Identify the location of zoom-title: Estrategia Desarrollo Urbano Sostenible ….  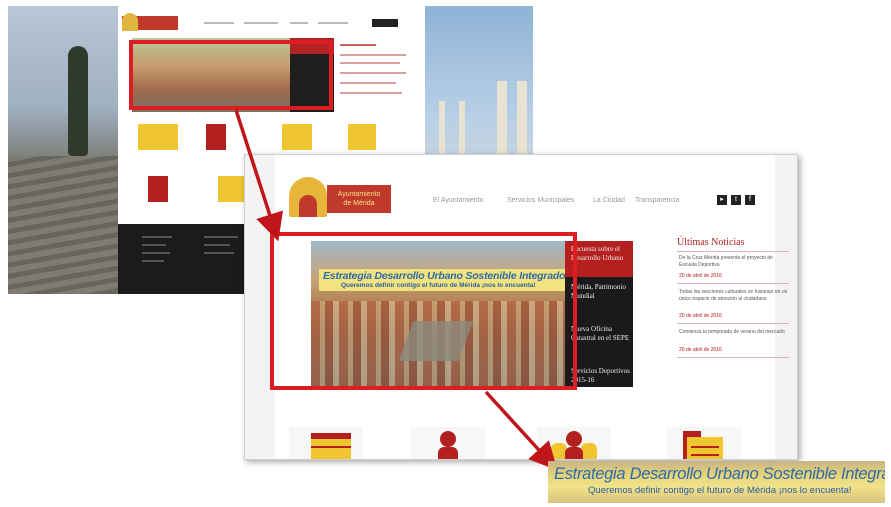
(719, 474).